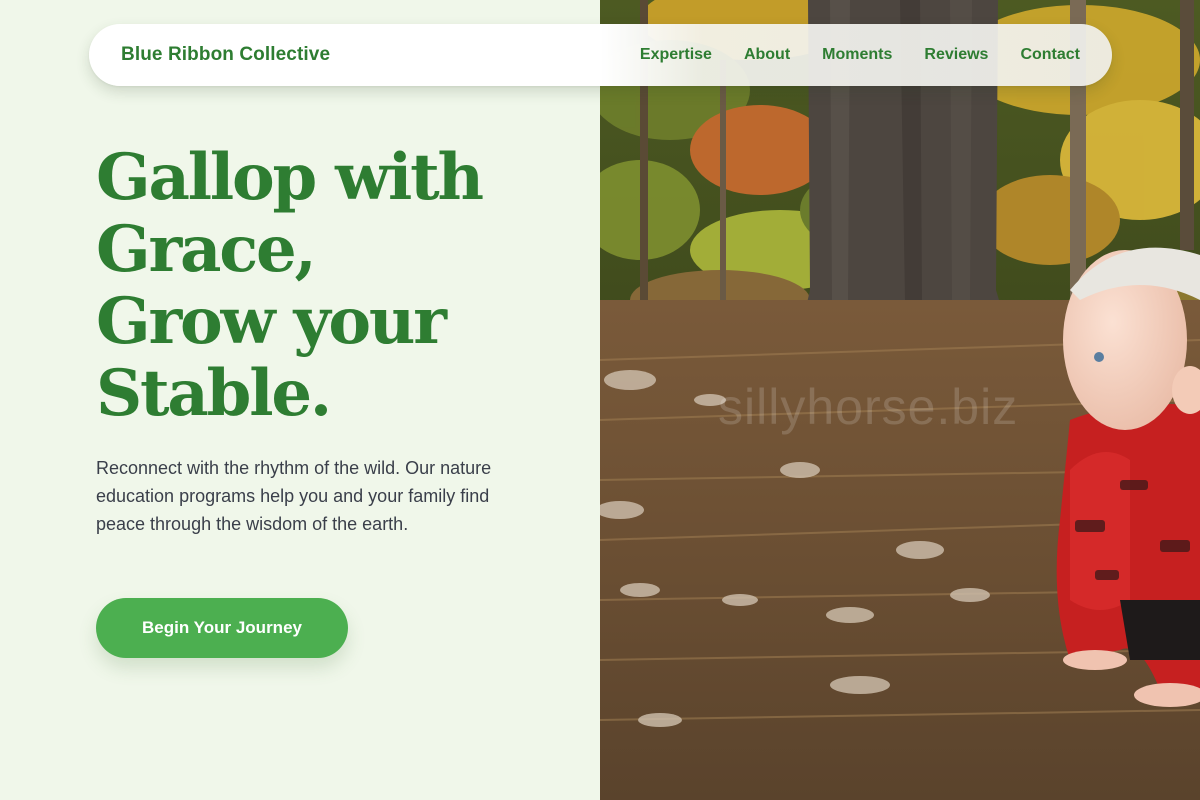 This screenshot has height=800, width=1200. I want to click on baby-figure, so click(1128, 477).